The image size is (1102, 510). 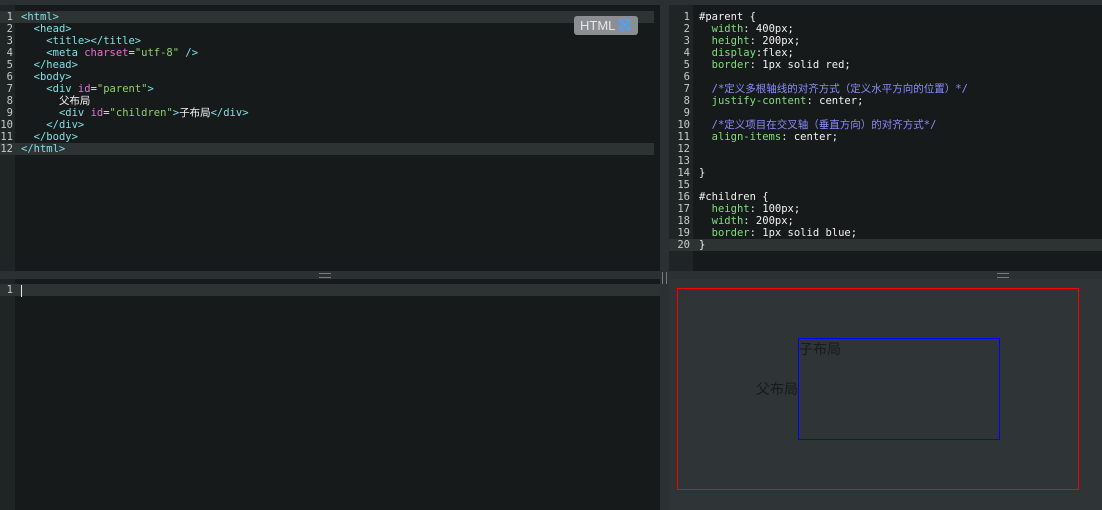 I want to click on code-text: </div>, so click(x=65, y=125).